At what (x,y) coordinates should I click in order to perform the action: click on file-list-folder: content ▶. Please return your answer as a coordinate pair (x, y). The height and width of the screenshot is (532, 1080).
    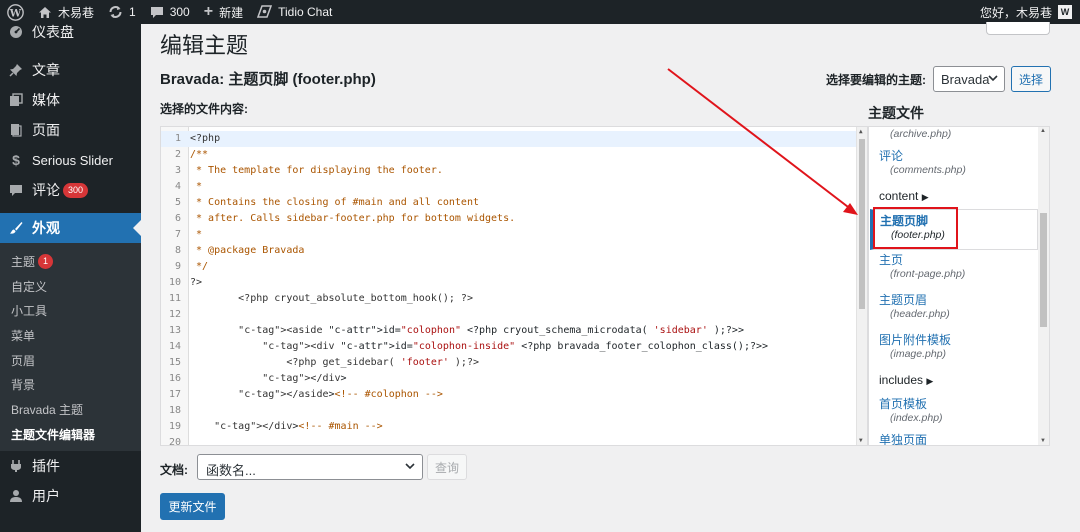
    Looking at the image, I should click on (954, 196).